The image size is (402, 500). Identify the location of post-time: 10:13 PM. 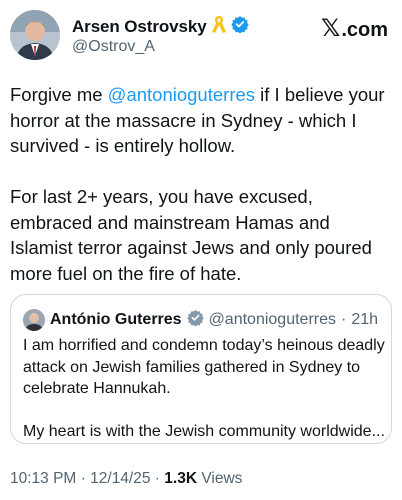
(43, 478).